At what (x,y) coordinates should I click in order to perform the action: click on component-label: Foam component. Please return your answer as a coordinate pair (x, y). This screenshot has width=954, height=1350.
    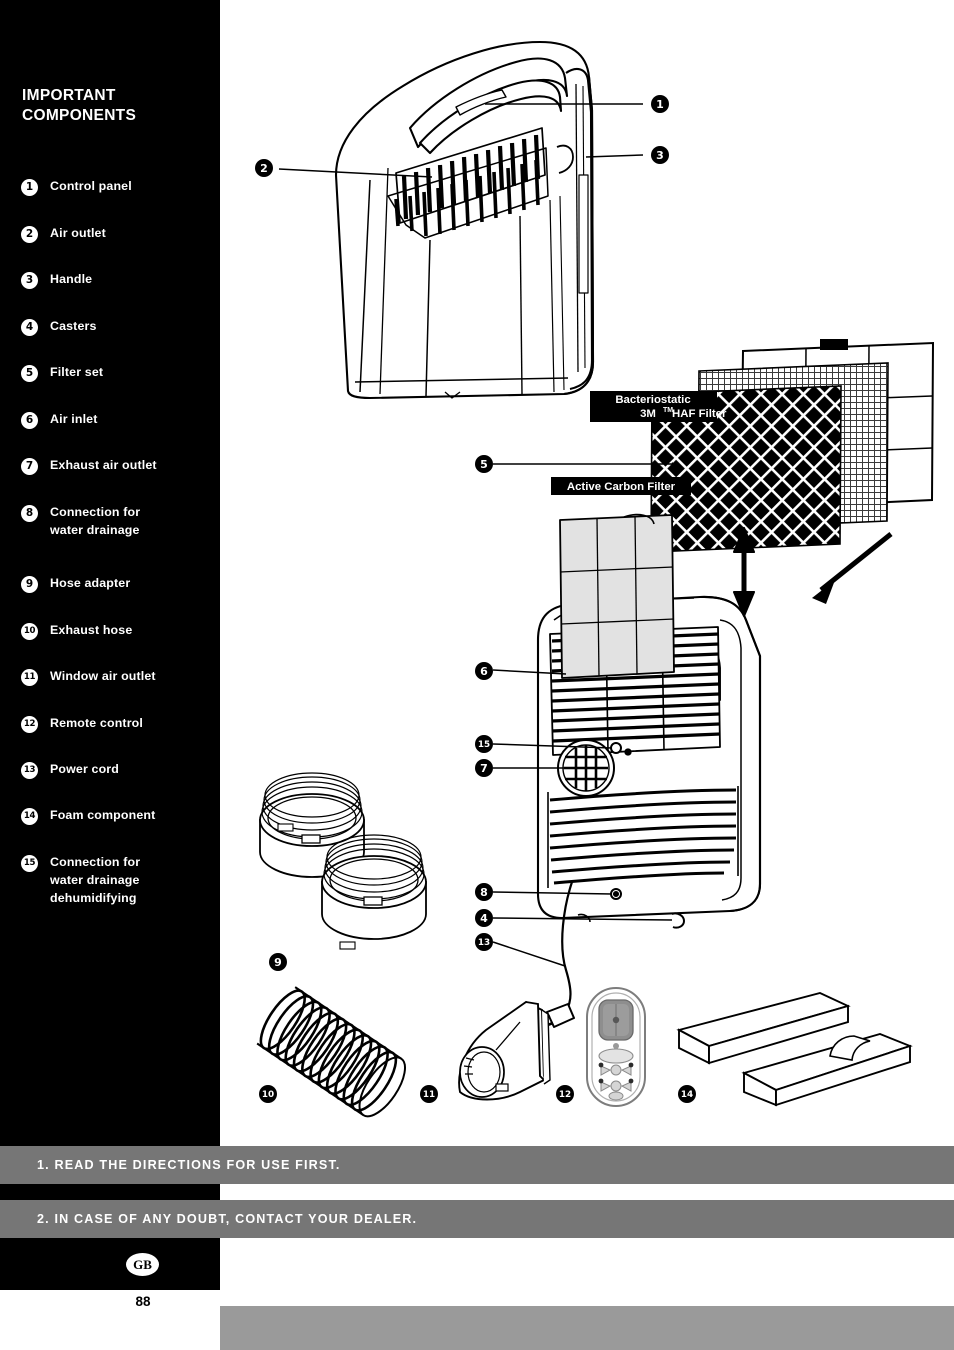
    Looking at the image, I should click on (103, 815).